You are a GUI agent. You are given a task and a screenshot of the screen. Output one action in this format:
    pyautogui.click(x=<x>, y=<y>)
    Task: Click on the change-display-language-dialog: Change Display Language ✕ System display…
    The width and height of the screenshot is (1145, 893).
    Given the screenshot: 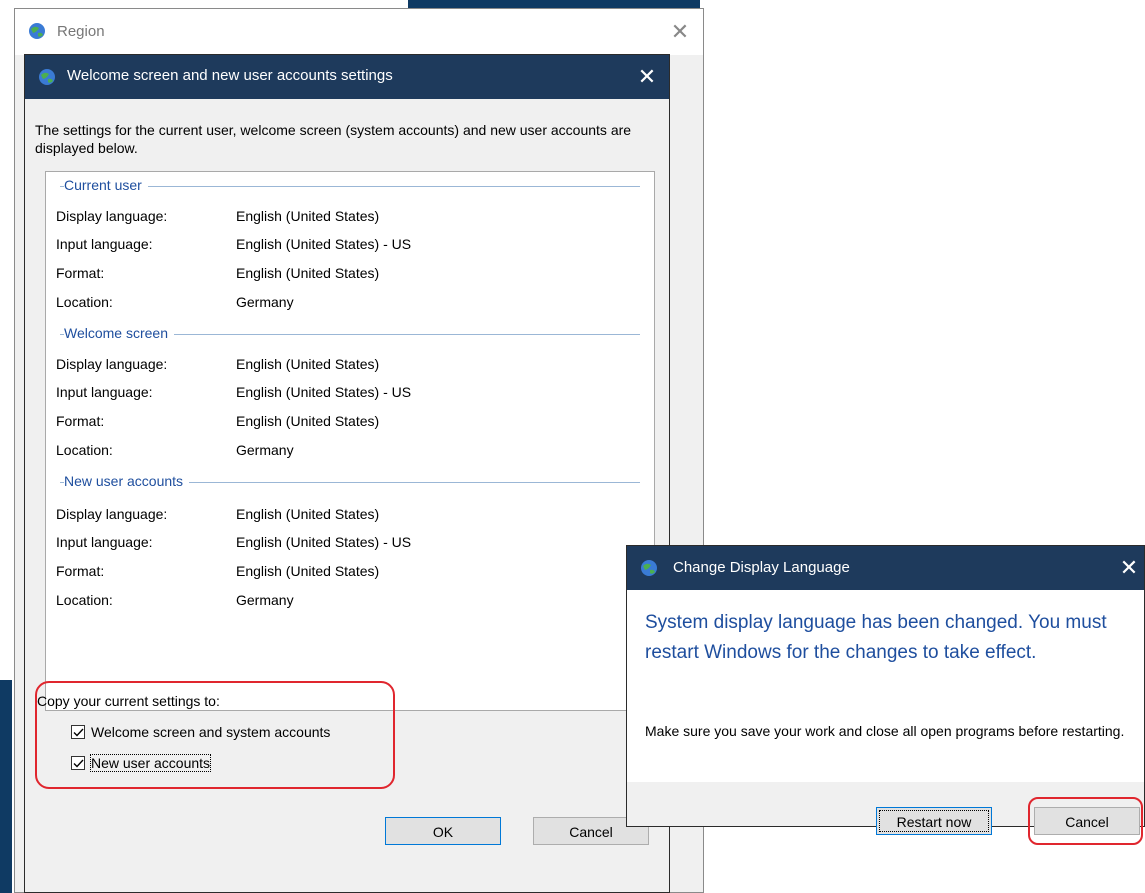 What is the action you would take?
    pyautogui.click(x=885, y=686)
    